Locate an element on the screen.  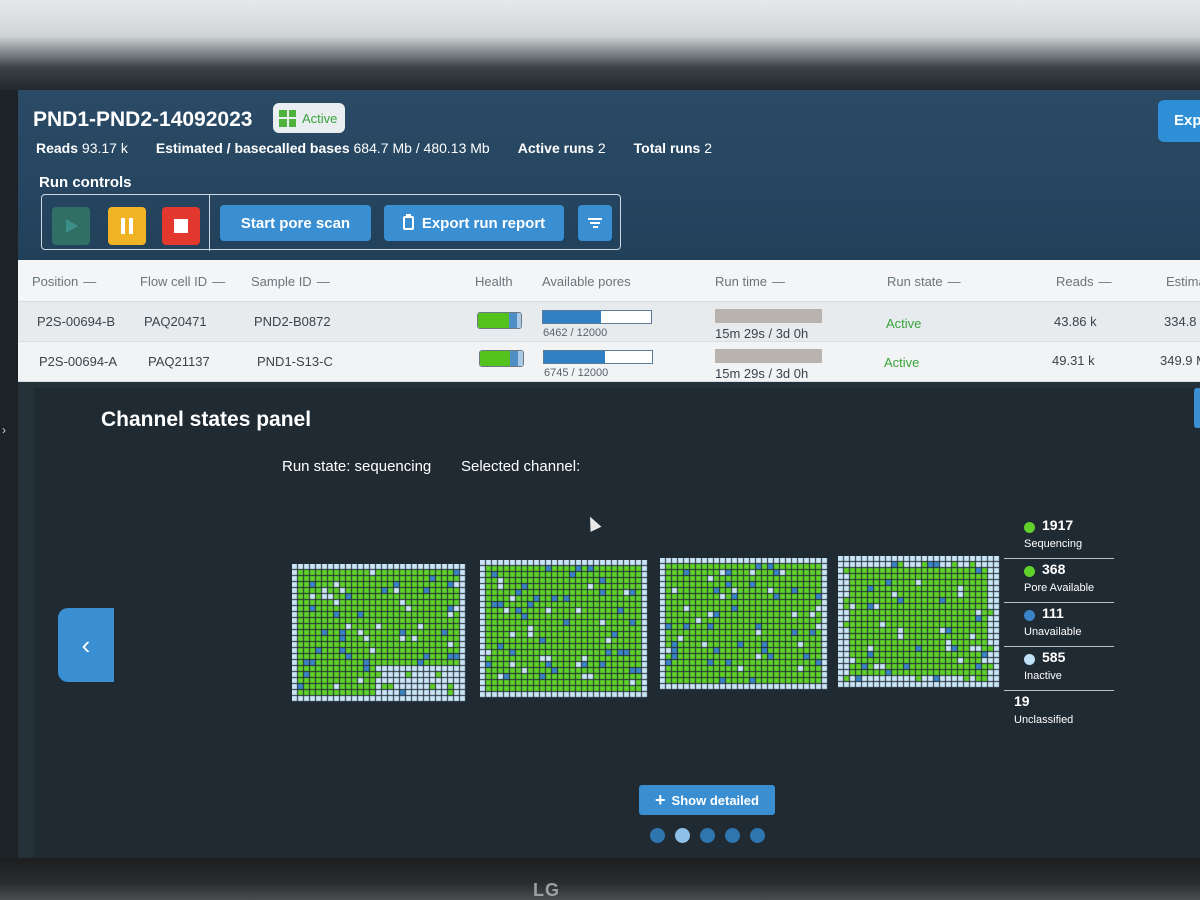
active-grid-icon is located at coordinates (287, 118).